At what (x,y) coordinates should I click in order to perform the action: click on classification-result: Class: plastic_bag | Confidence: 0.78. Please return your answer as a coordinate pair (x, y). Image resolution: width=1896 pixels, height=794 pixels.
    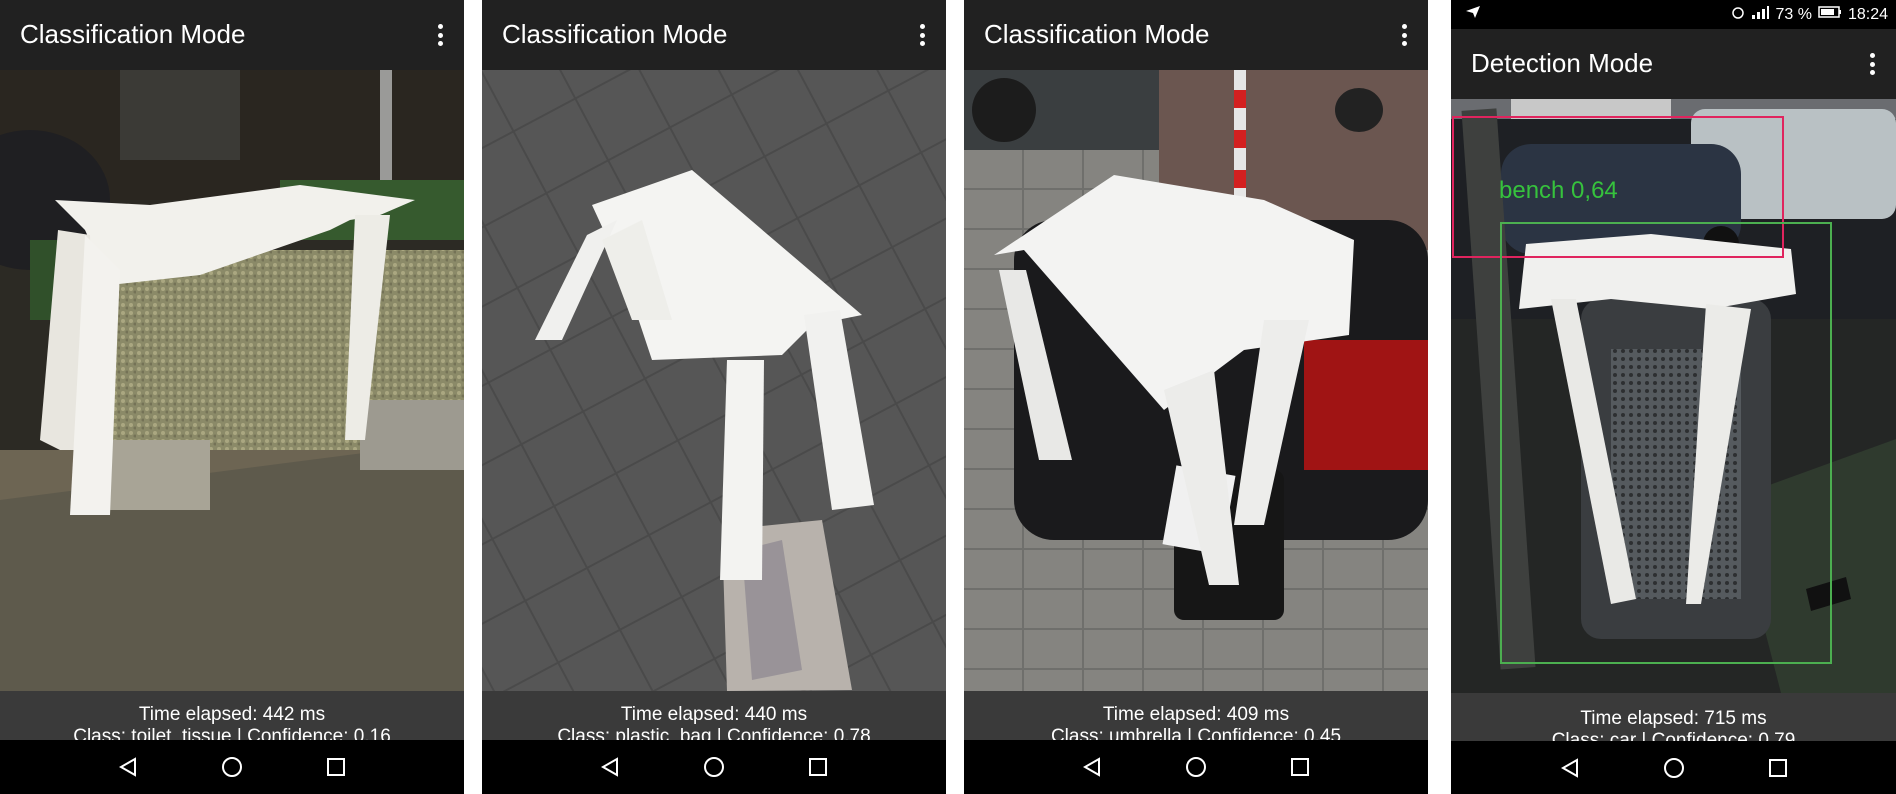
    Looking at the image, I should click on (714, 733).